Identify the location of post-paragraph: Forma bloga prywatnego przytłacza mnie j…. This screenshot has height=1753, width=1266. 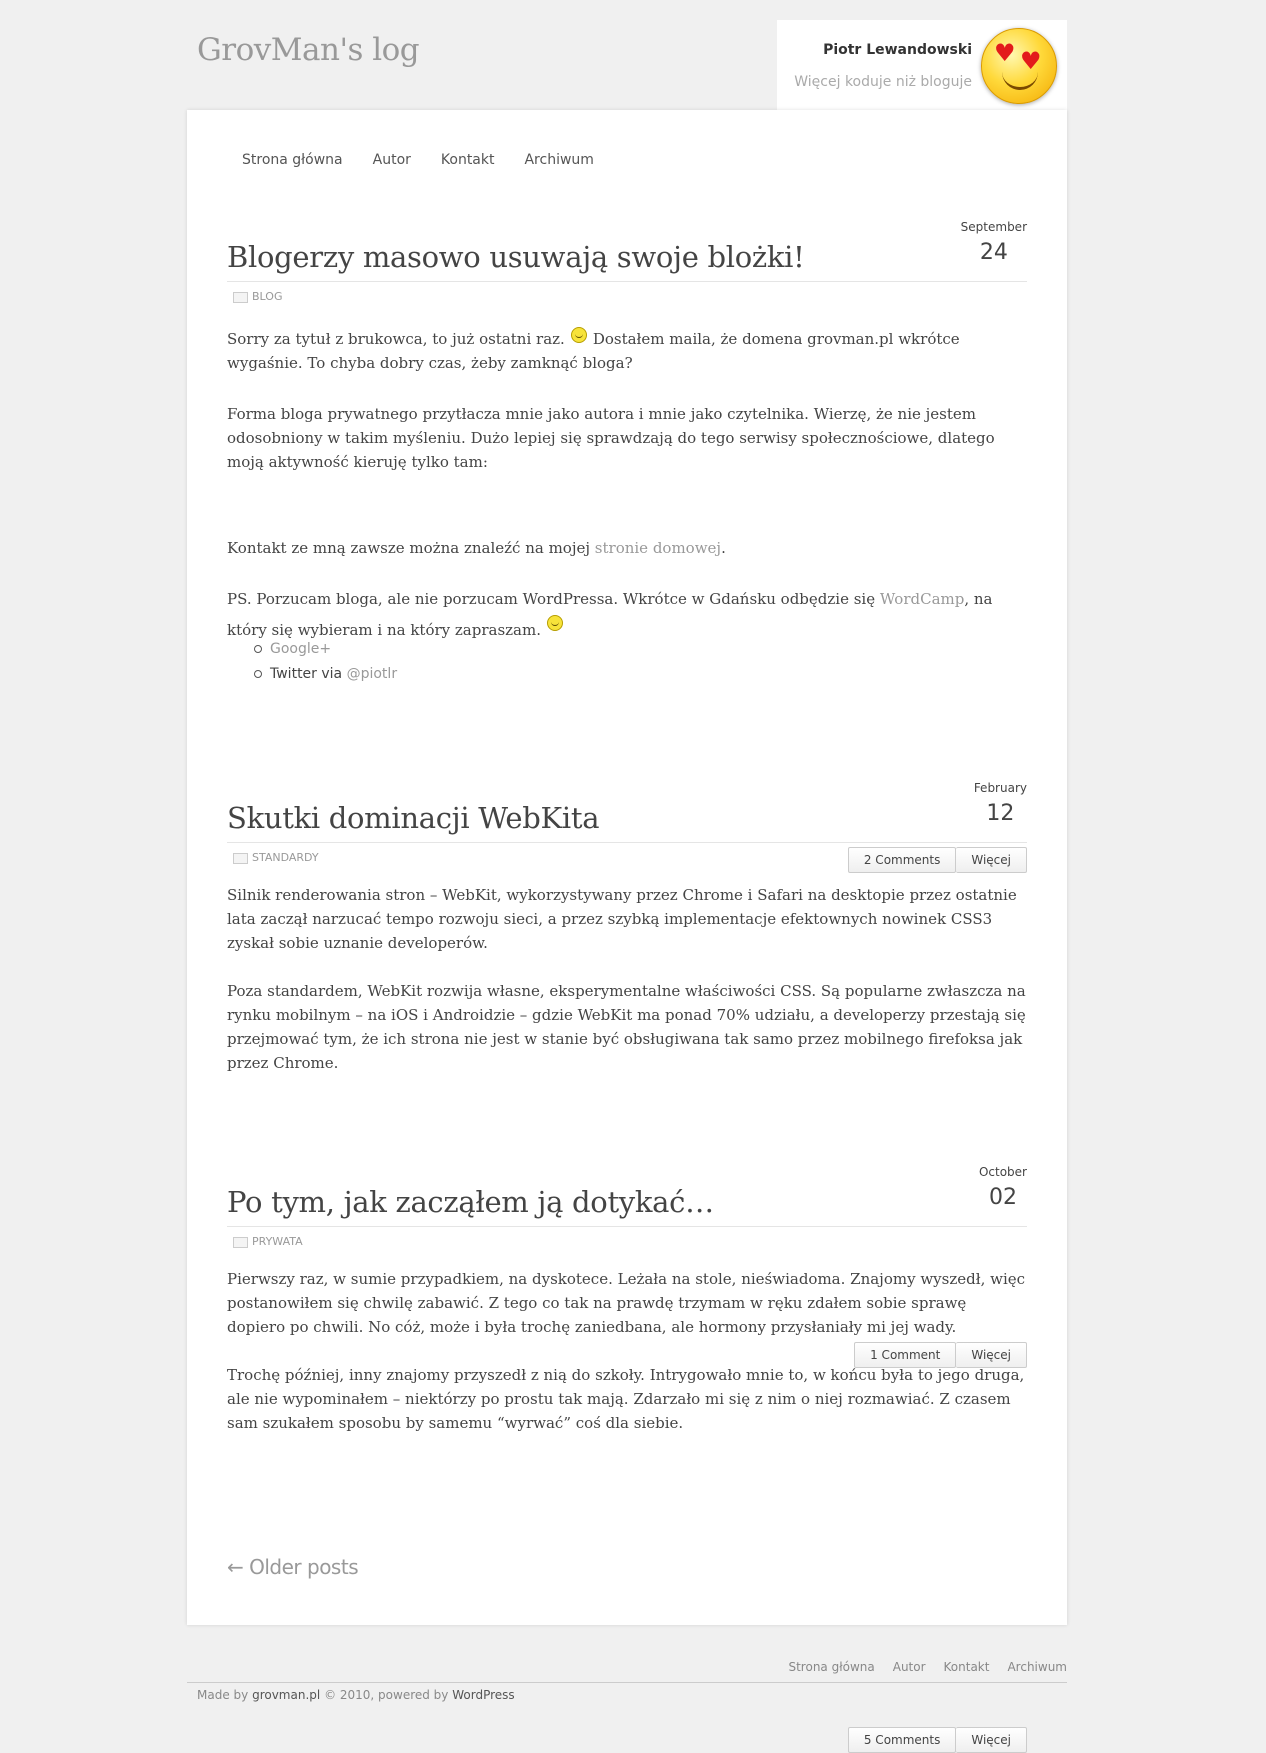
(611, 438).